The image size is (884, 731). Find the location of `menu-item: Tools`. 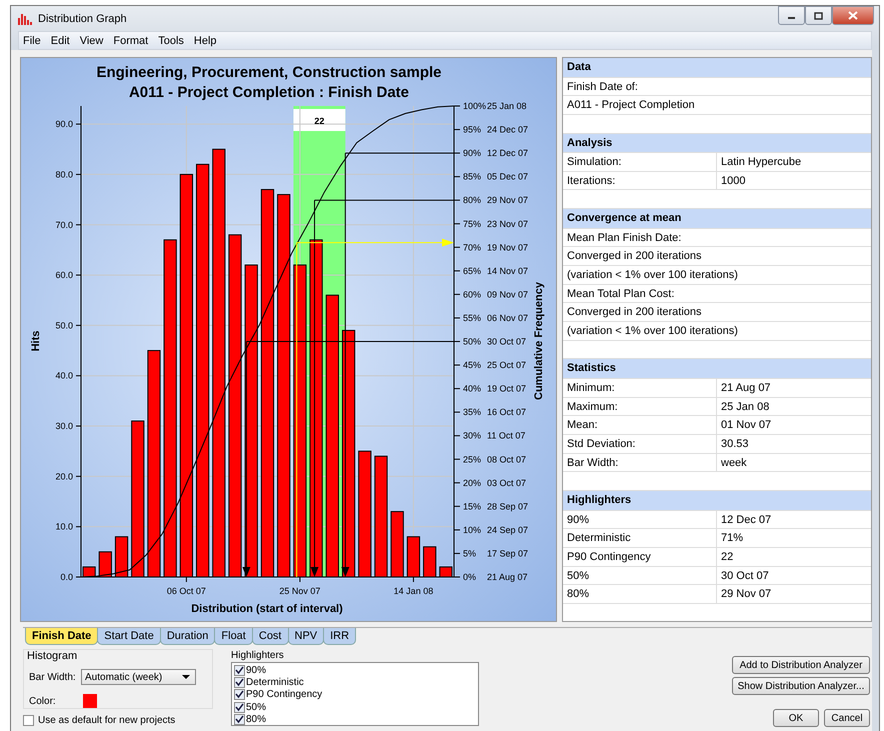

menu-item: Tools is located at coordinates (171, 40).